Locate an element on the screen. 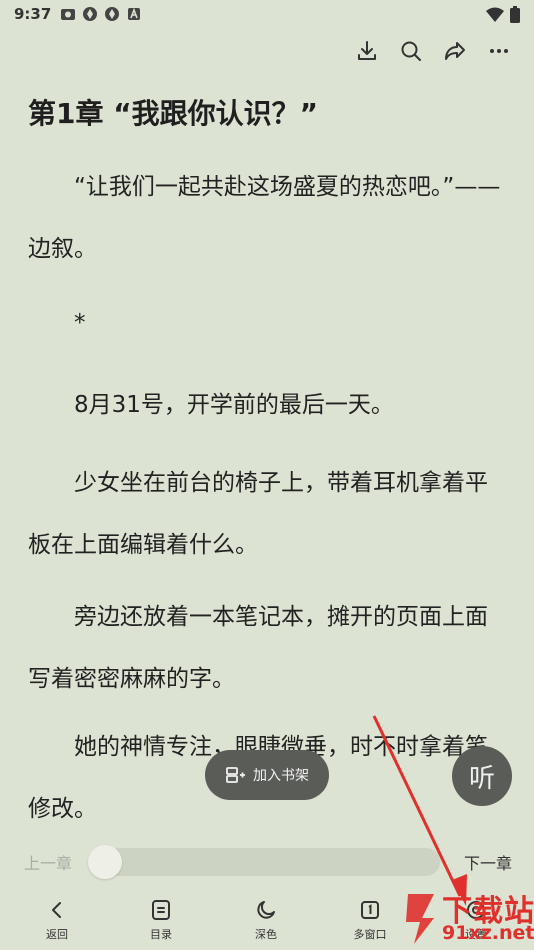 This screenshot has height=950, width=534. reader-toolbar is located at coordinates (433, 51).